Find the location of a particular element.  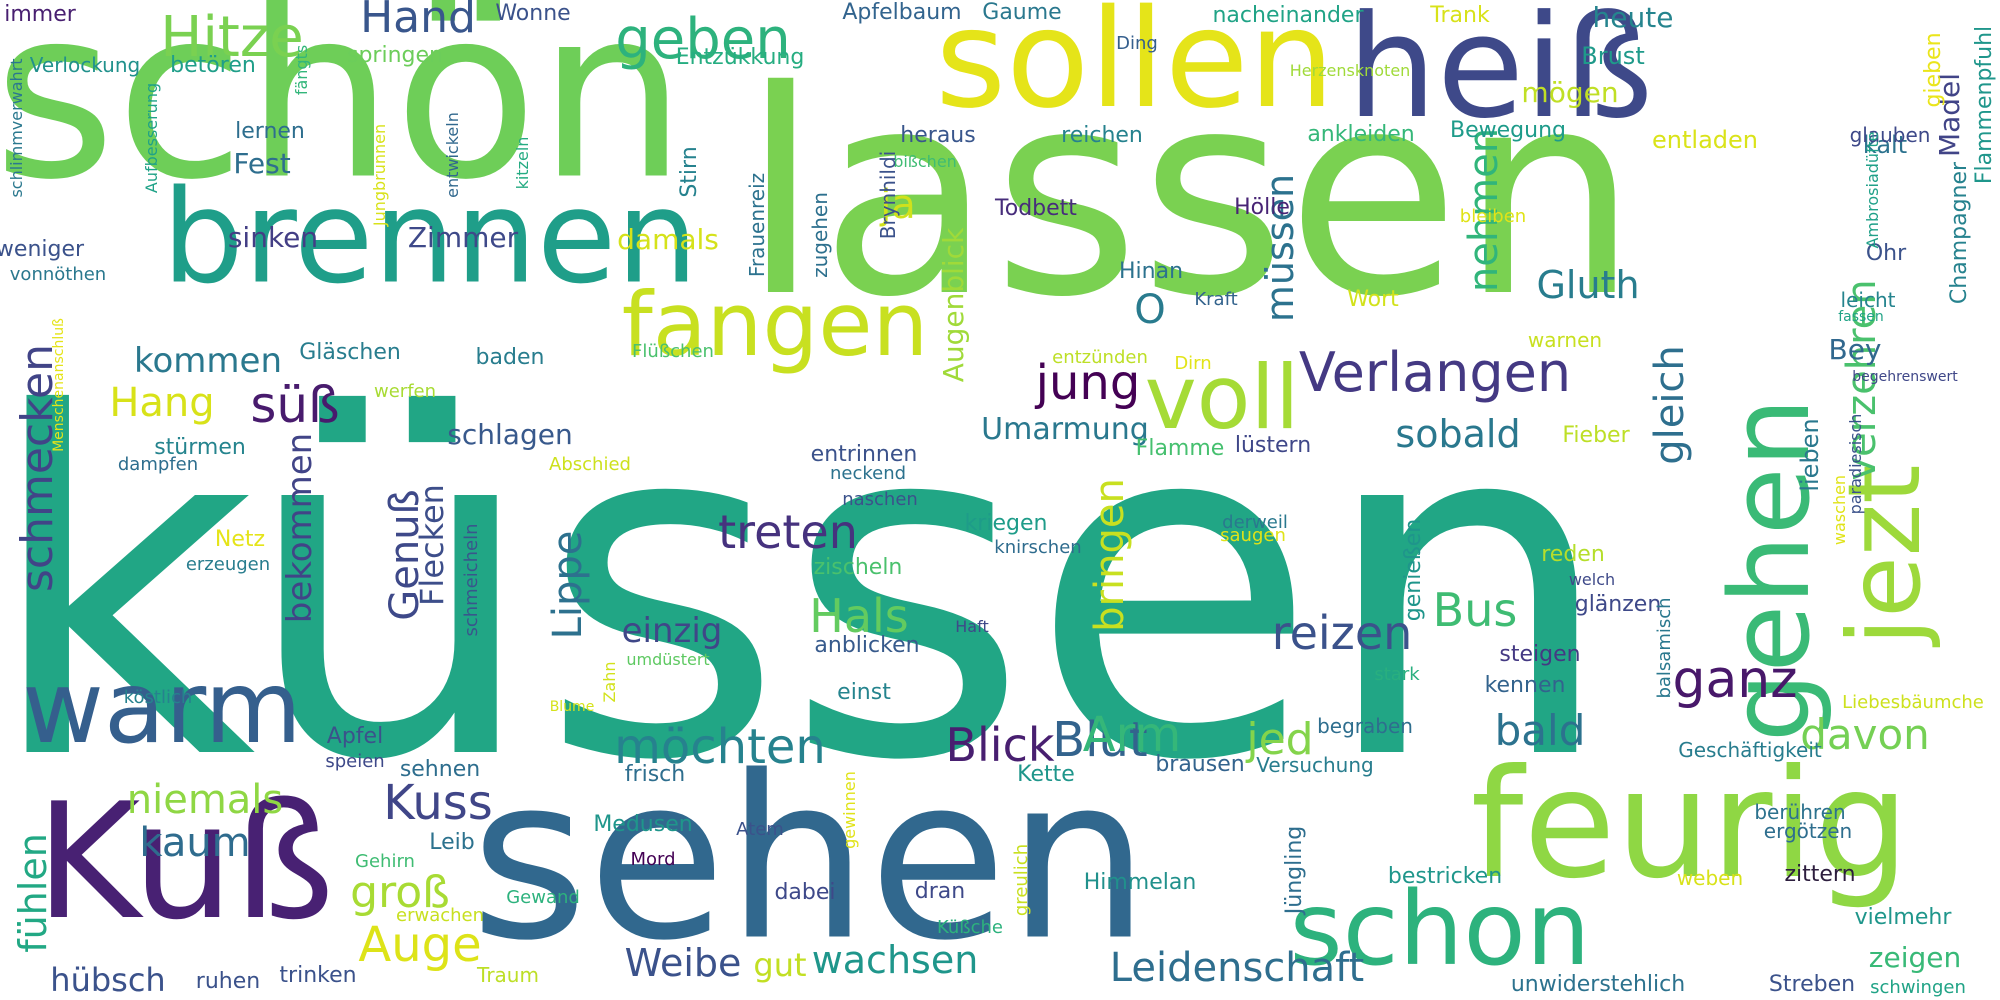

word-zittern: zittern is located at coordinates (1820, 874).